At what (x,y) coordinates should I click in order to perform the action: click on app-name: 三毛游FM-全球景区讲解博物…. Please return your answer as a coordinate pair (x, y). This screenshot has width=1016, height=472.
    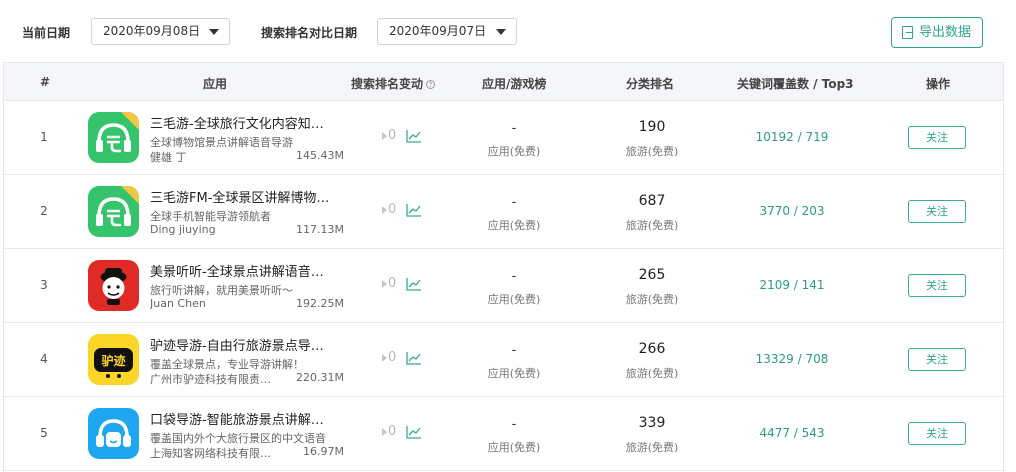
    Looking at the image, I should click on (247, 196).